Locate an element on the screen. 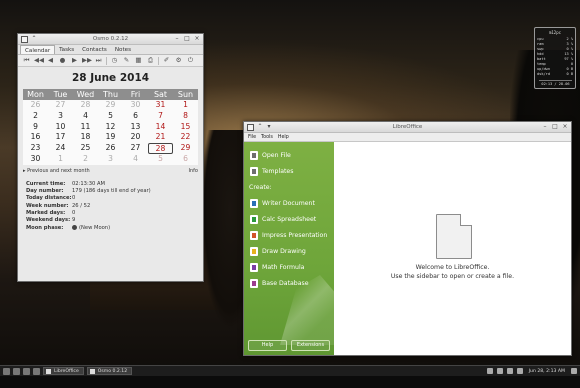 Image resolution: width=580 pixels, height=388 pixels. libreoffice-titlebar: ⌃ ▾ LibreOffice – □ × is located at coordinates (407, 127).